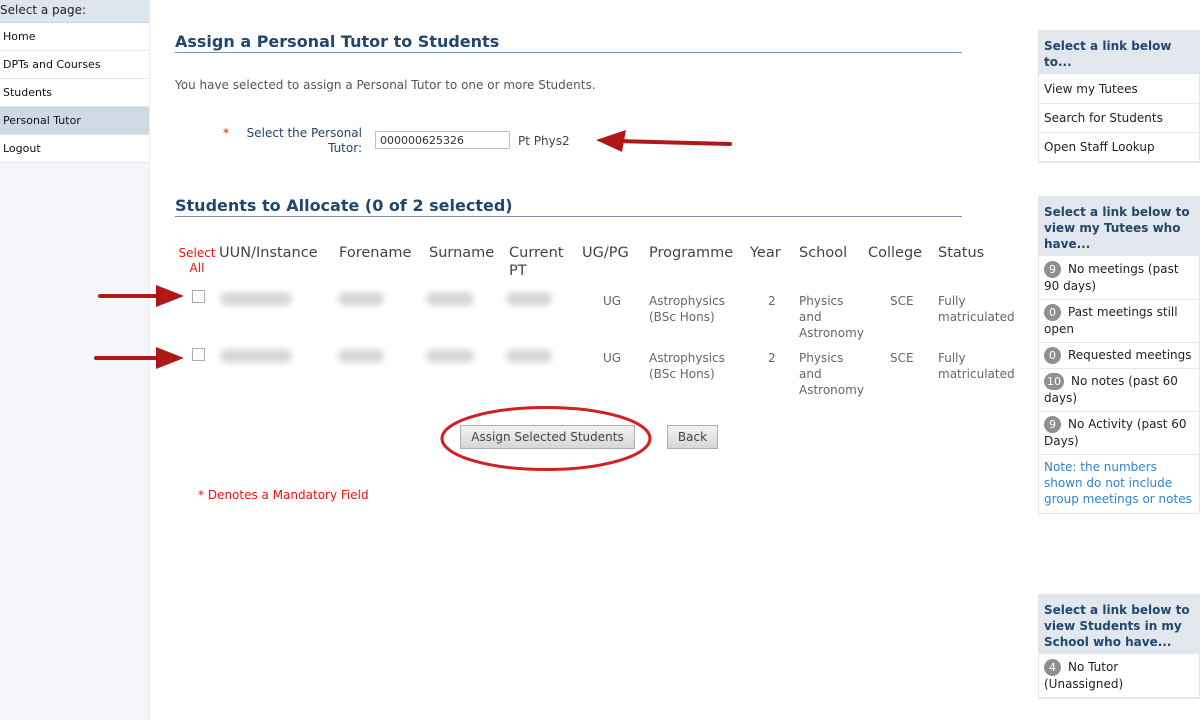  Describe the element at coordinates (544, 141) in the screenshot. I see `tutor-name: Pt Phys2` at that location.